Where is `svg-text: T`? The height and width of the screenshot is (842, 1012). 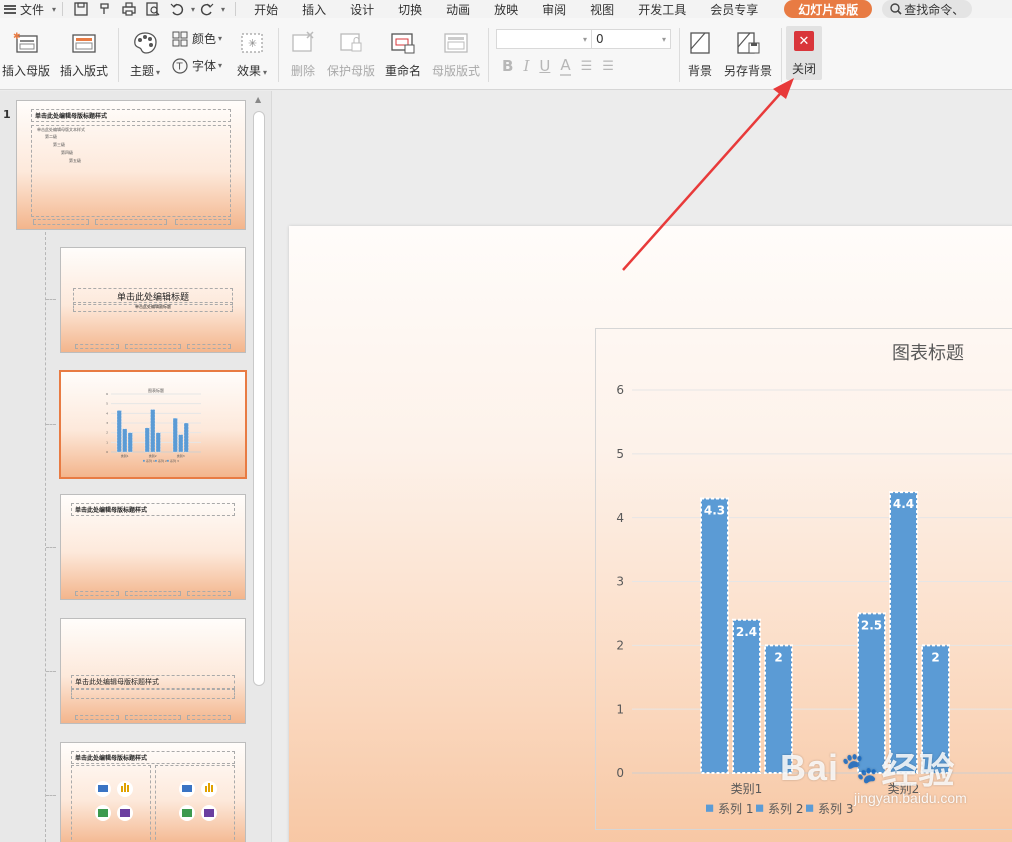
svg-text: T is located at coordinates (180, 66).